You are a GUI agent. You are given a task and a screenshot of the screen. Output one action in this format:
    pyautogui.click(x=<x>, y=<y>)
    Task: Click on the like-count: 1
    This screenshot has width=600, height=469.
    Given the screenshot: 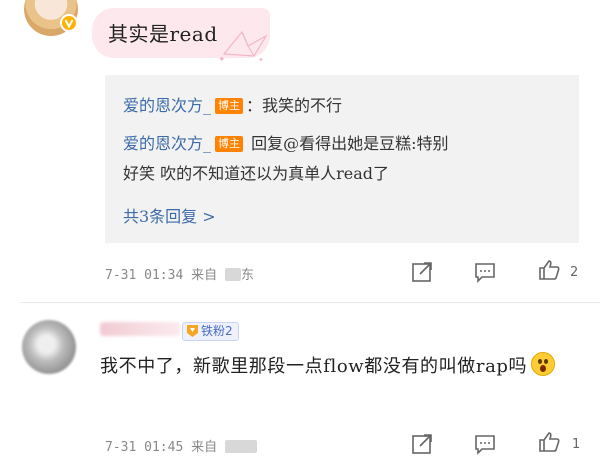 What is the action you would take?
    pyautogui.click(x=576, y=444)
    